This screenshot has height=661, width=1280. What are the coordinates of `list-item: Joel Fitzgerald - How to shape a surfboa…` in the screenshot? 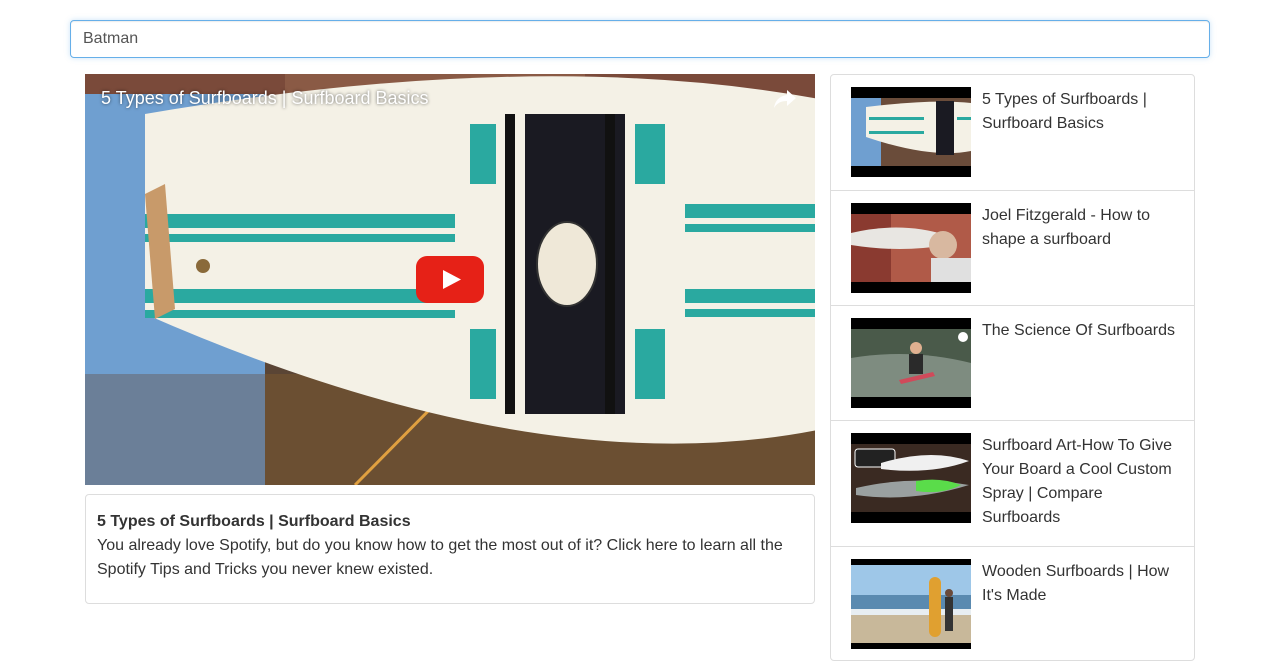 It's located at (1012, 248).